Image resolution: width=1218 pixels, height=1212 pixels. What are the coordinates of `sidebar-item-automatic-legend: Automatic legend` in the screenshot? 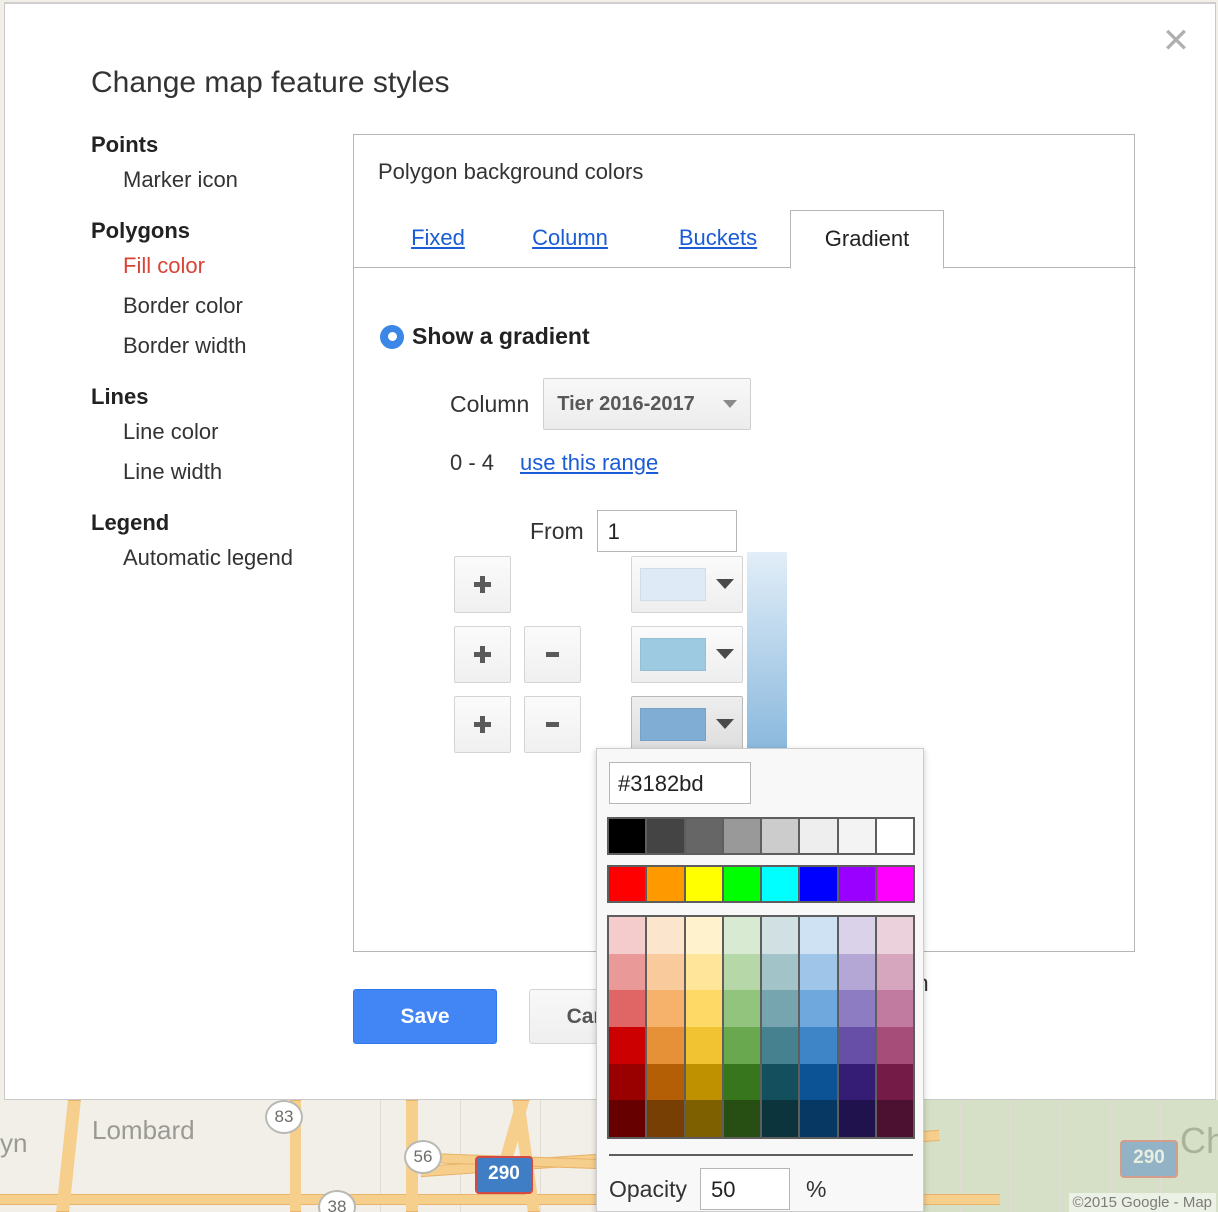 It's located at (216, 558).